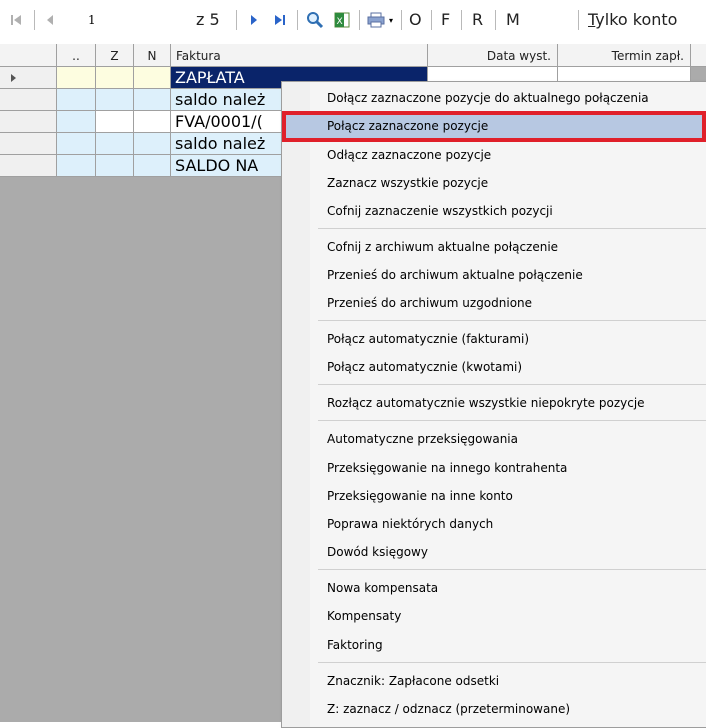 This screenshot has height=728, width=706. What do you see at coordinates (698, 55) in the screenshot?
I see `column-header-extra` at bounding box center [698, 55].